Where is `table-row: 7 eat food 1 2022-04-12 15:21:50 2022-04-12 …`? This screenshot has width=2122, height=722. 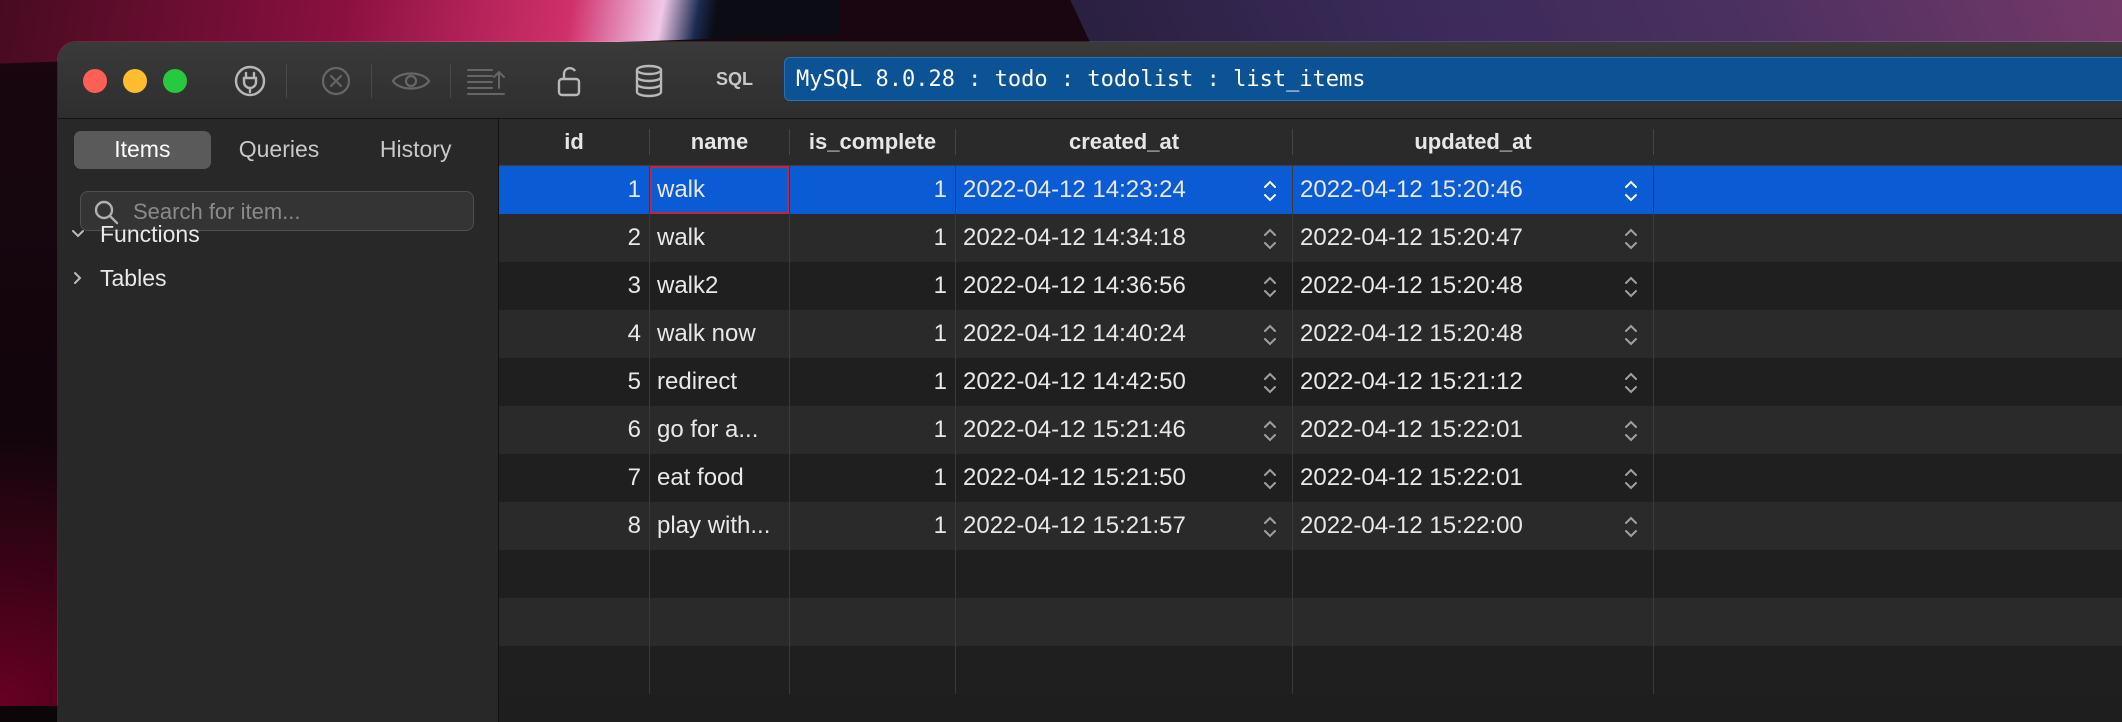
table-row: 7 eat food 1 2022-04-12 15:21:50 2022-04-12 … is located at coordinates (1310, 478).